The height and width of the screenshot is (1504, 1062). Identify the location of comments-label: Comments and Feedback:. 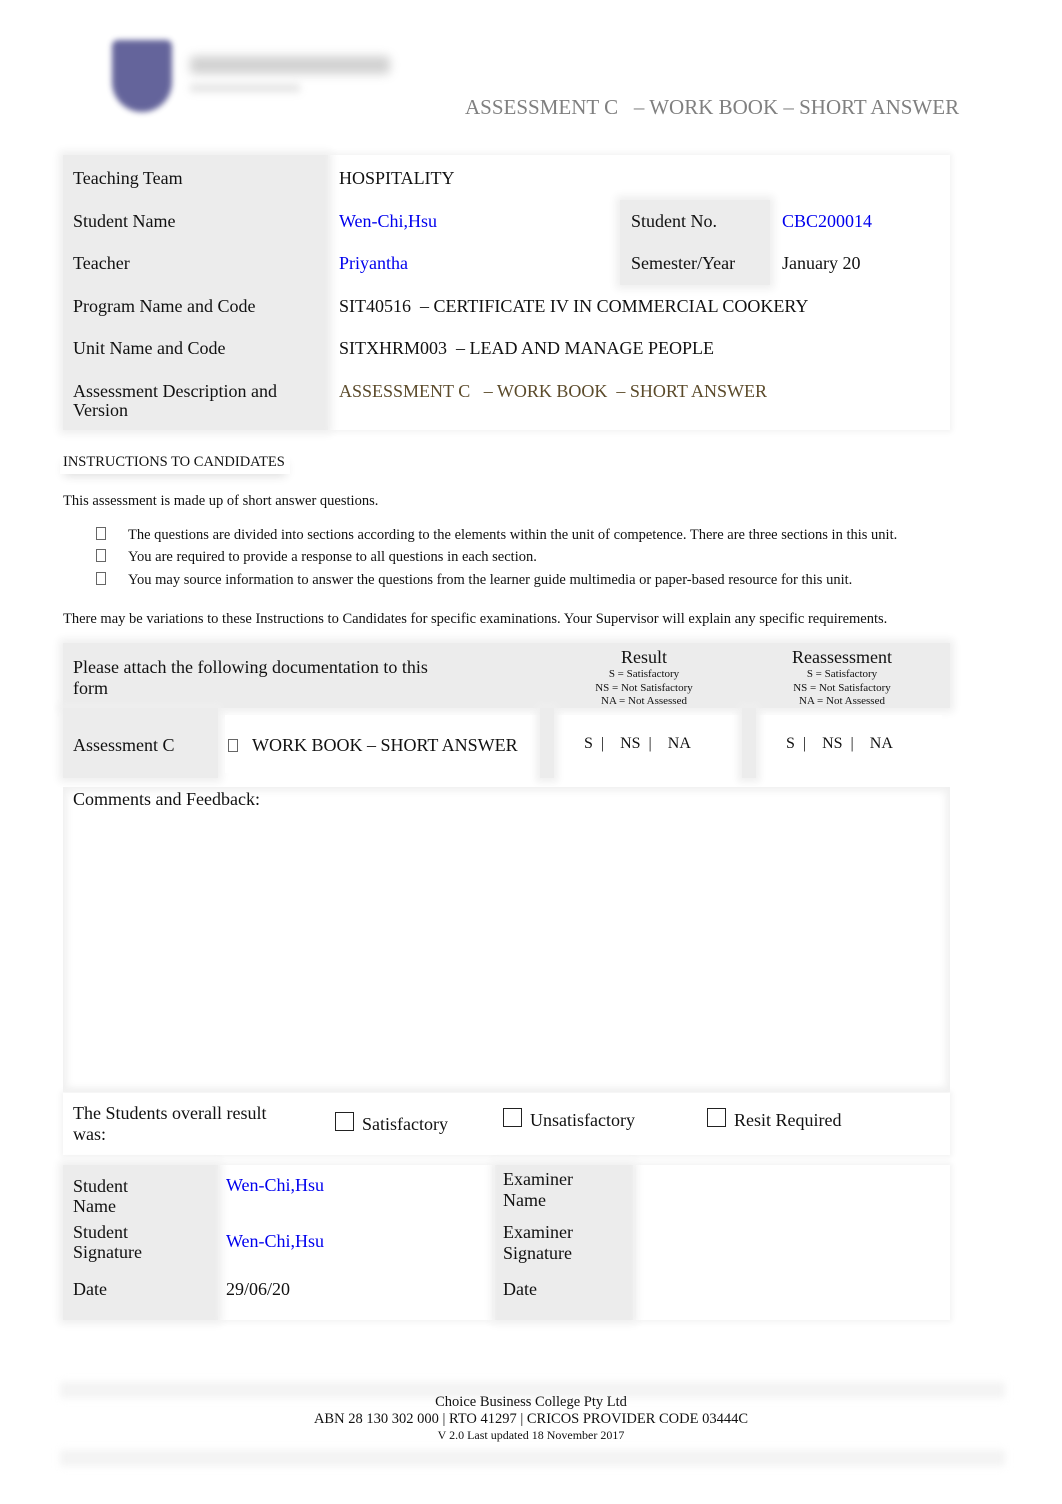
(166, 799).